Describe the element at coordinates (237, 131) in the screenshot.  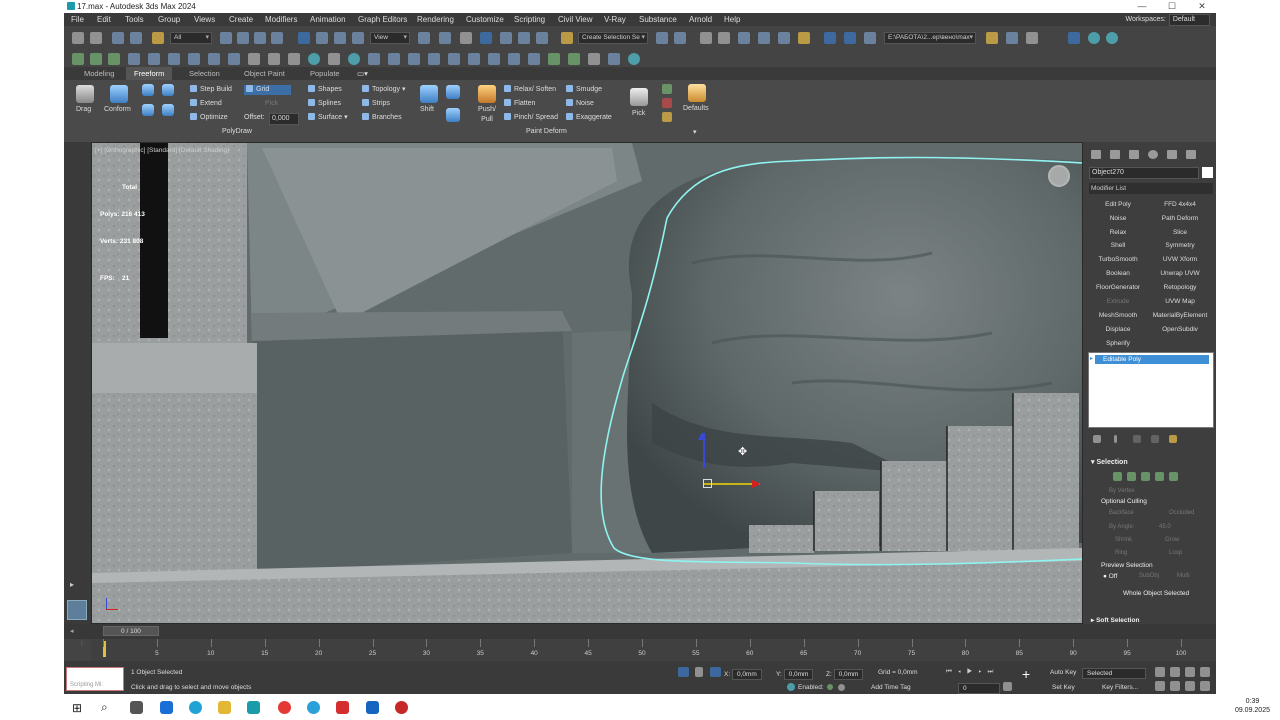
I see `polydraw-group-label: PolyDraw` at that location.